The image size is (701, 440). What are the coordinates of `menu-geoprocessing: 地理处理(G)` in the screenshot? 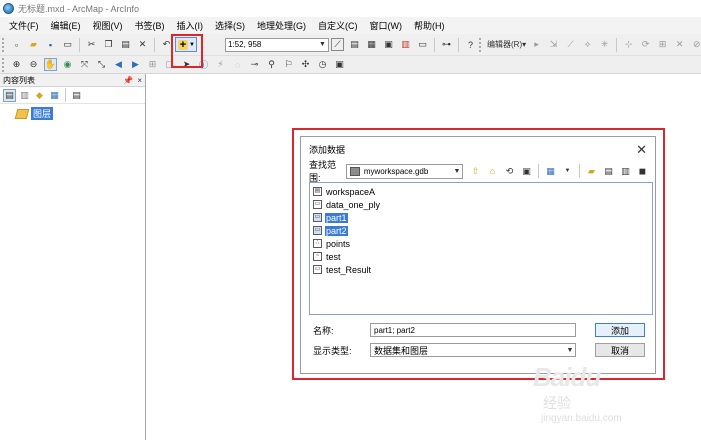 It's located at (281, 25).